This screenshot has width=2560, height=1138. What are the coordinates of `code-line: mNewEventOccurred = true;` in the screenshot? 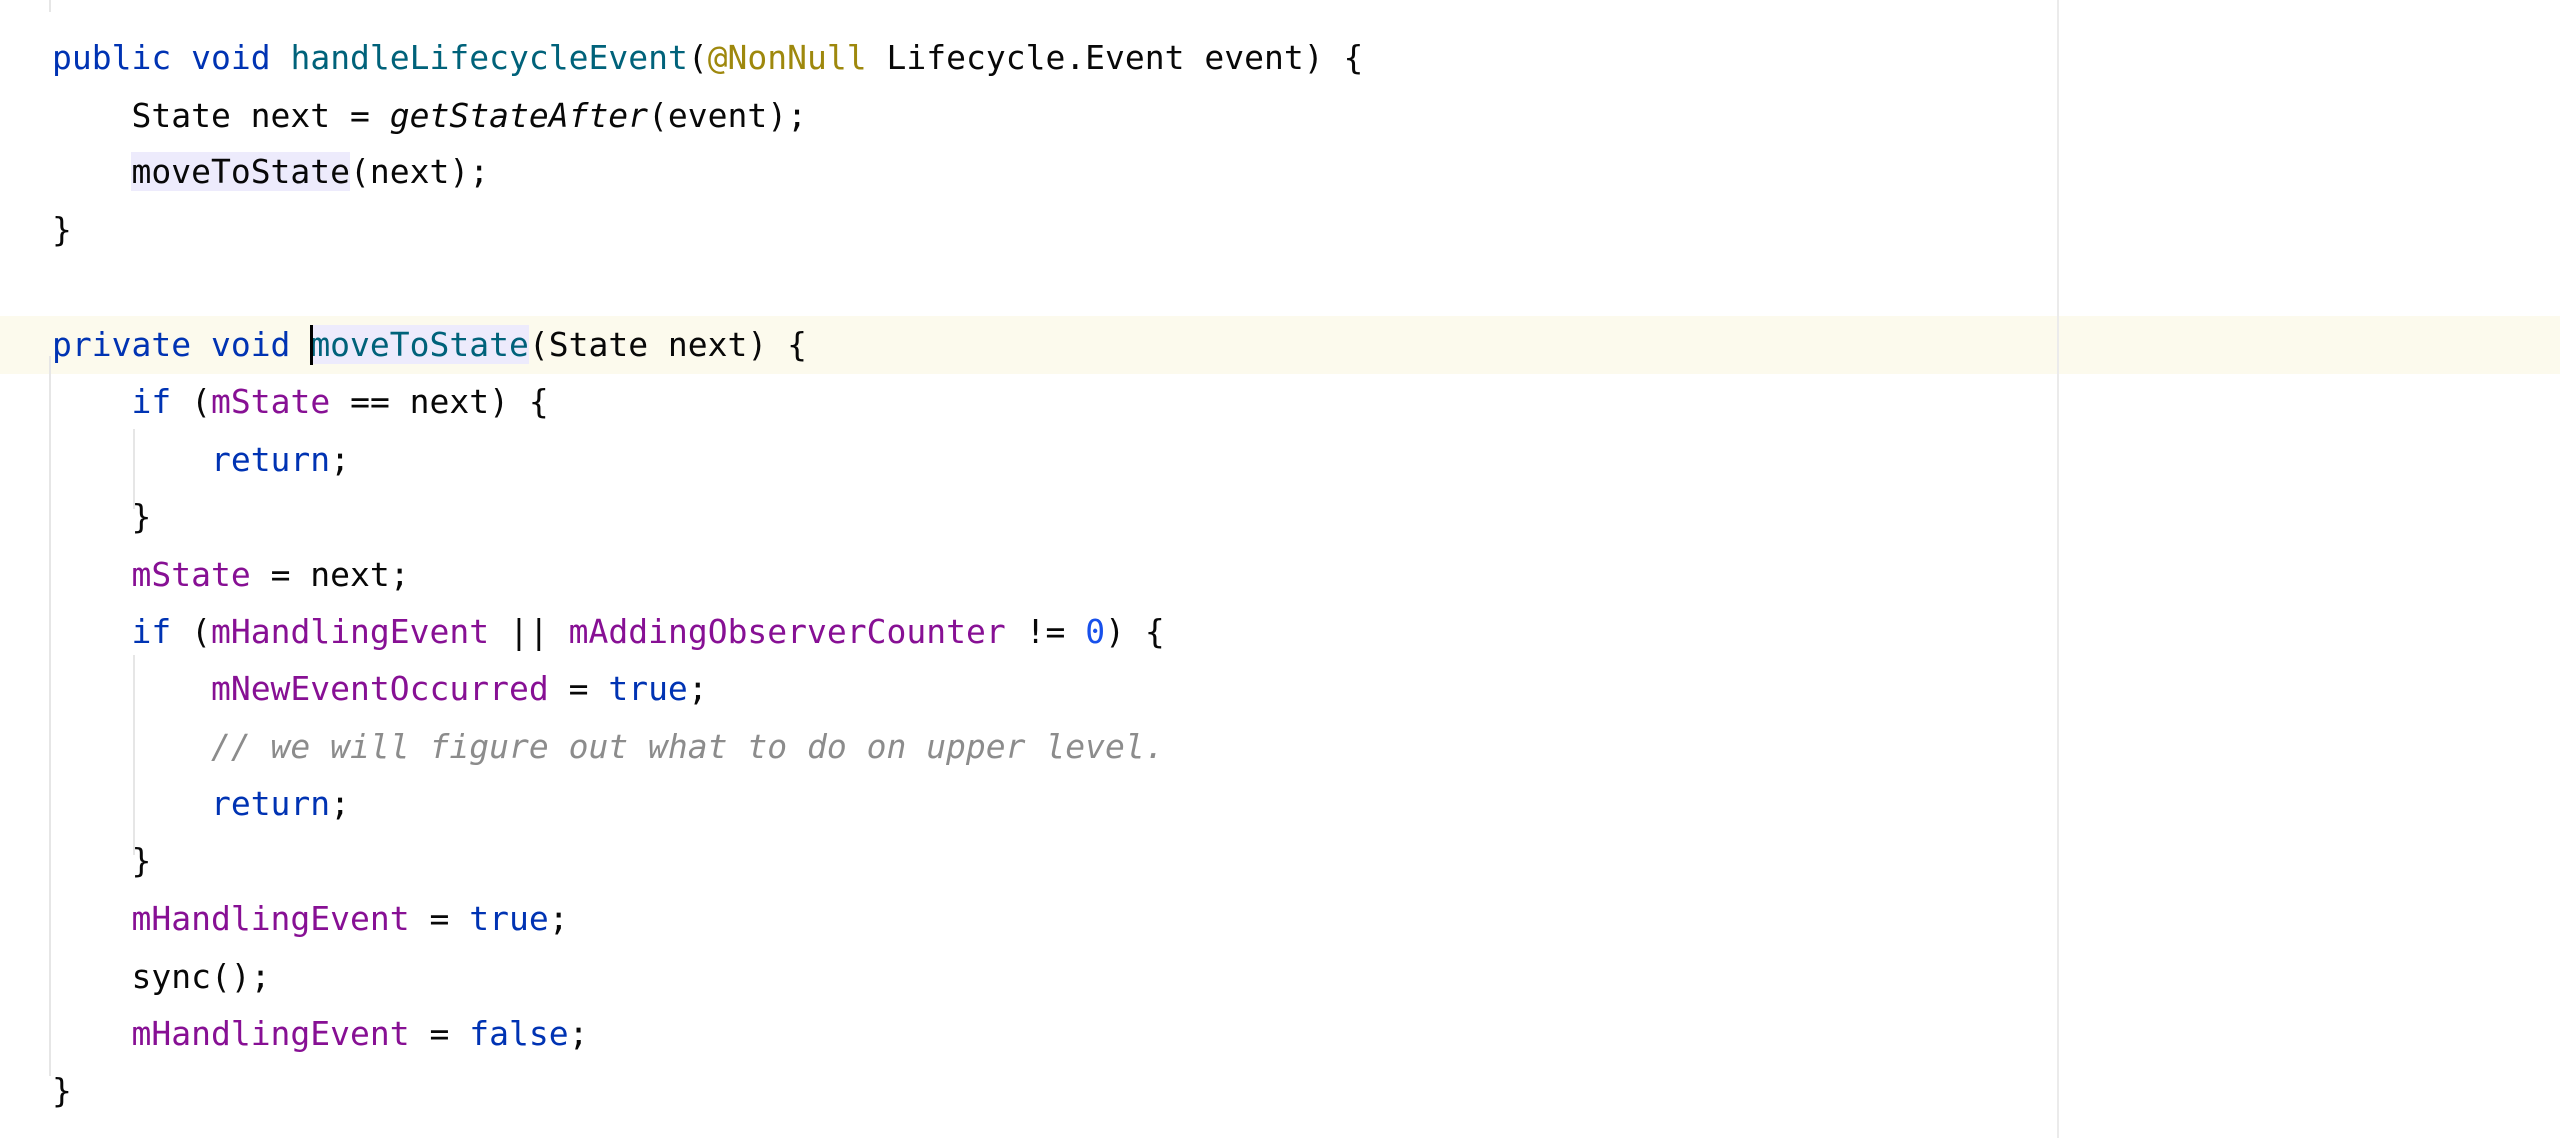 It's located at (380, 689).